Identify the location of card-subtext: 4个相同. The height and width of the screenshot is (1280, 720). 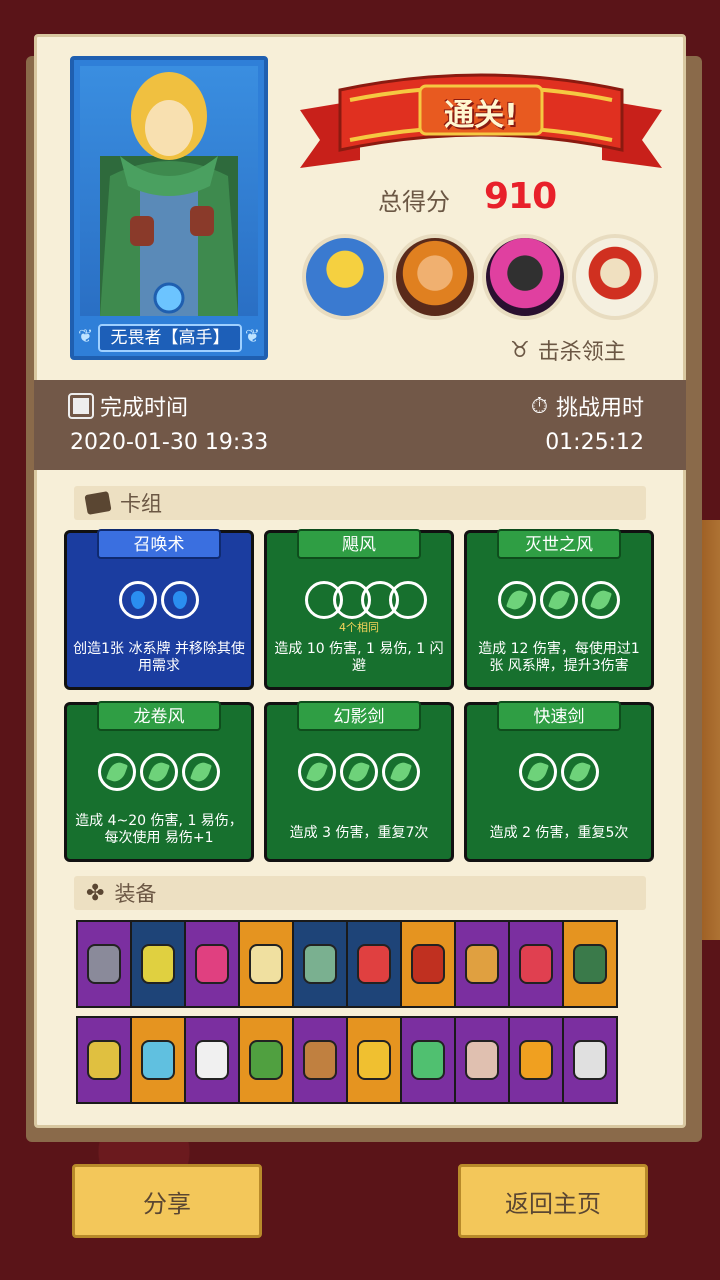
(359, 627).